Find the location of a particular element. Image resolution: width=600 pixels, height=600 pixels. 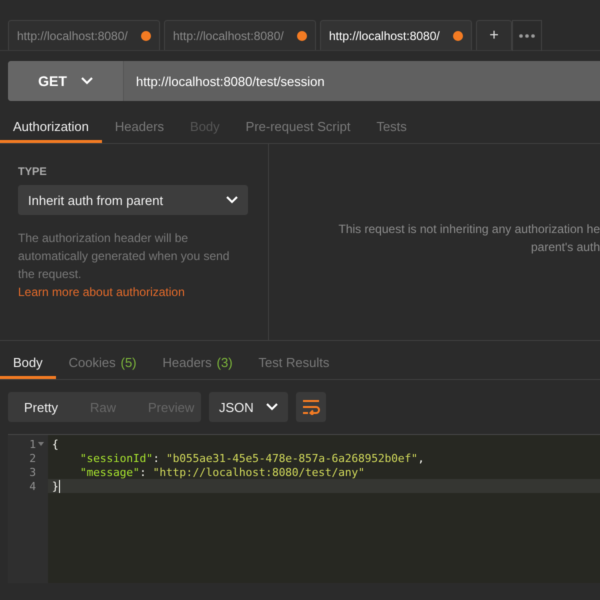

request-section-tab: Authorization is located at coordinates (51, 128).